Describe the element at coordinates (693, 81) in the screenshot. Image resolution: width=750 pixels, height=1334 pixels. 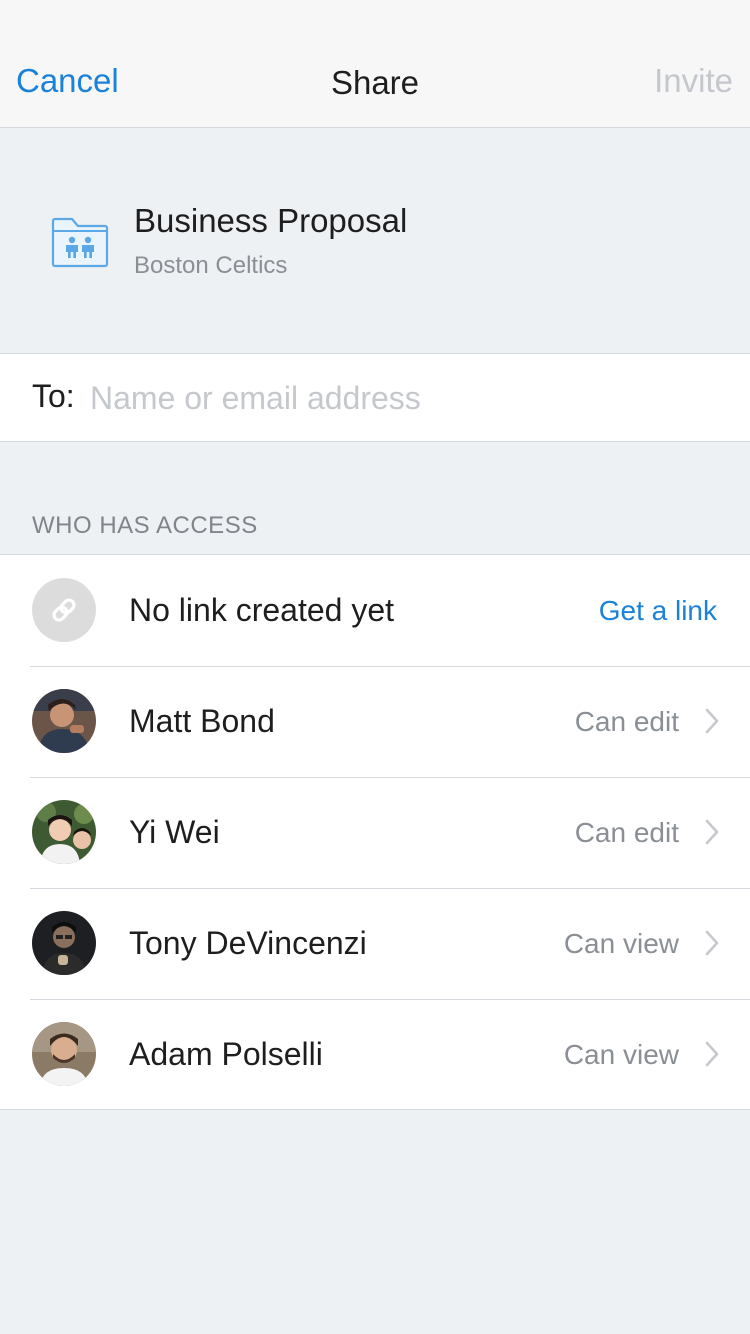
I see `invite-button: Invite` at that location.